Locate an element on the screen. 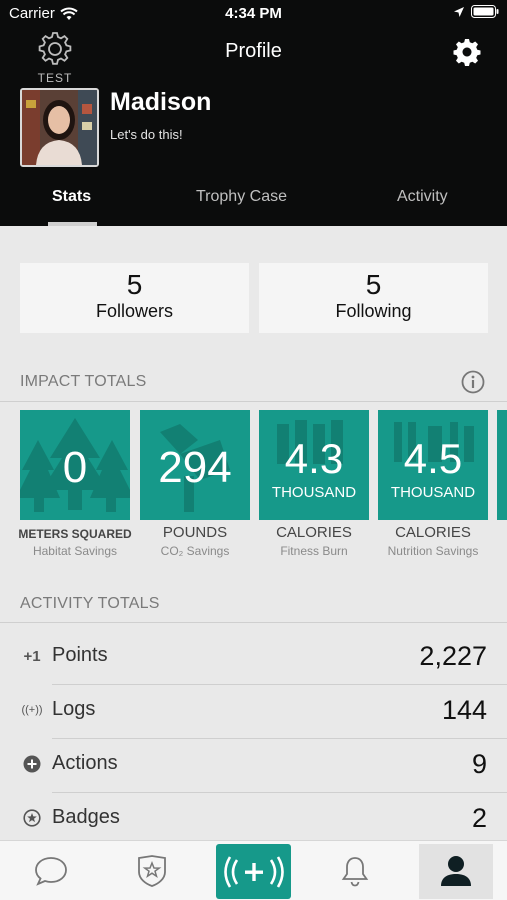  plus-circle-icon is located at coordinates (32, 764).